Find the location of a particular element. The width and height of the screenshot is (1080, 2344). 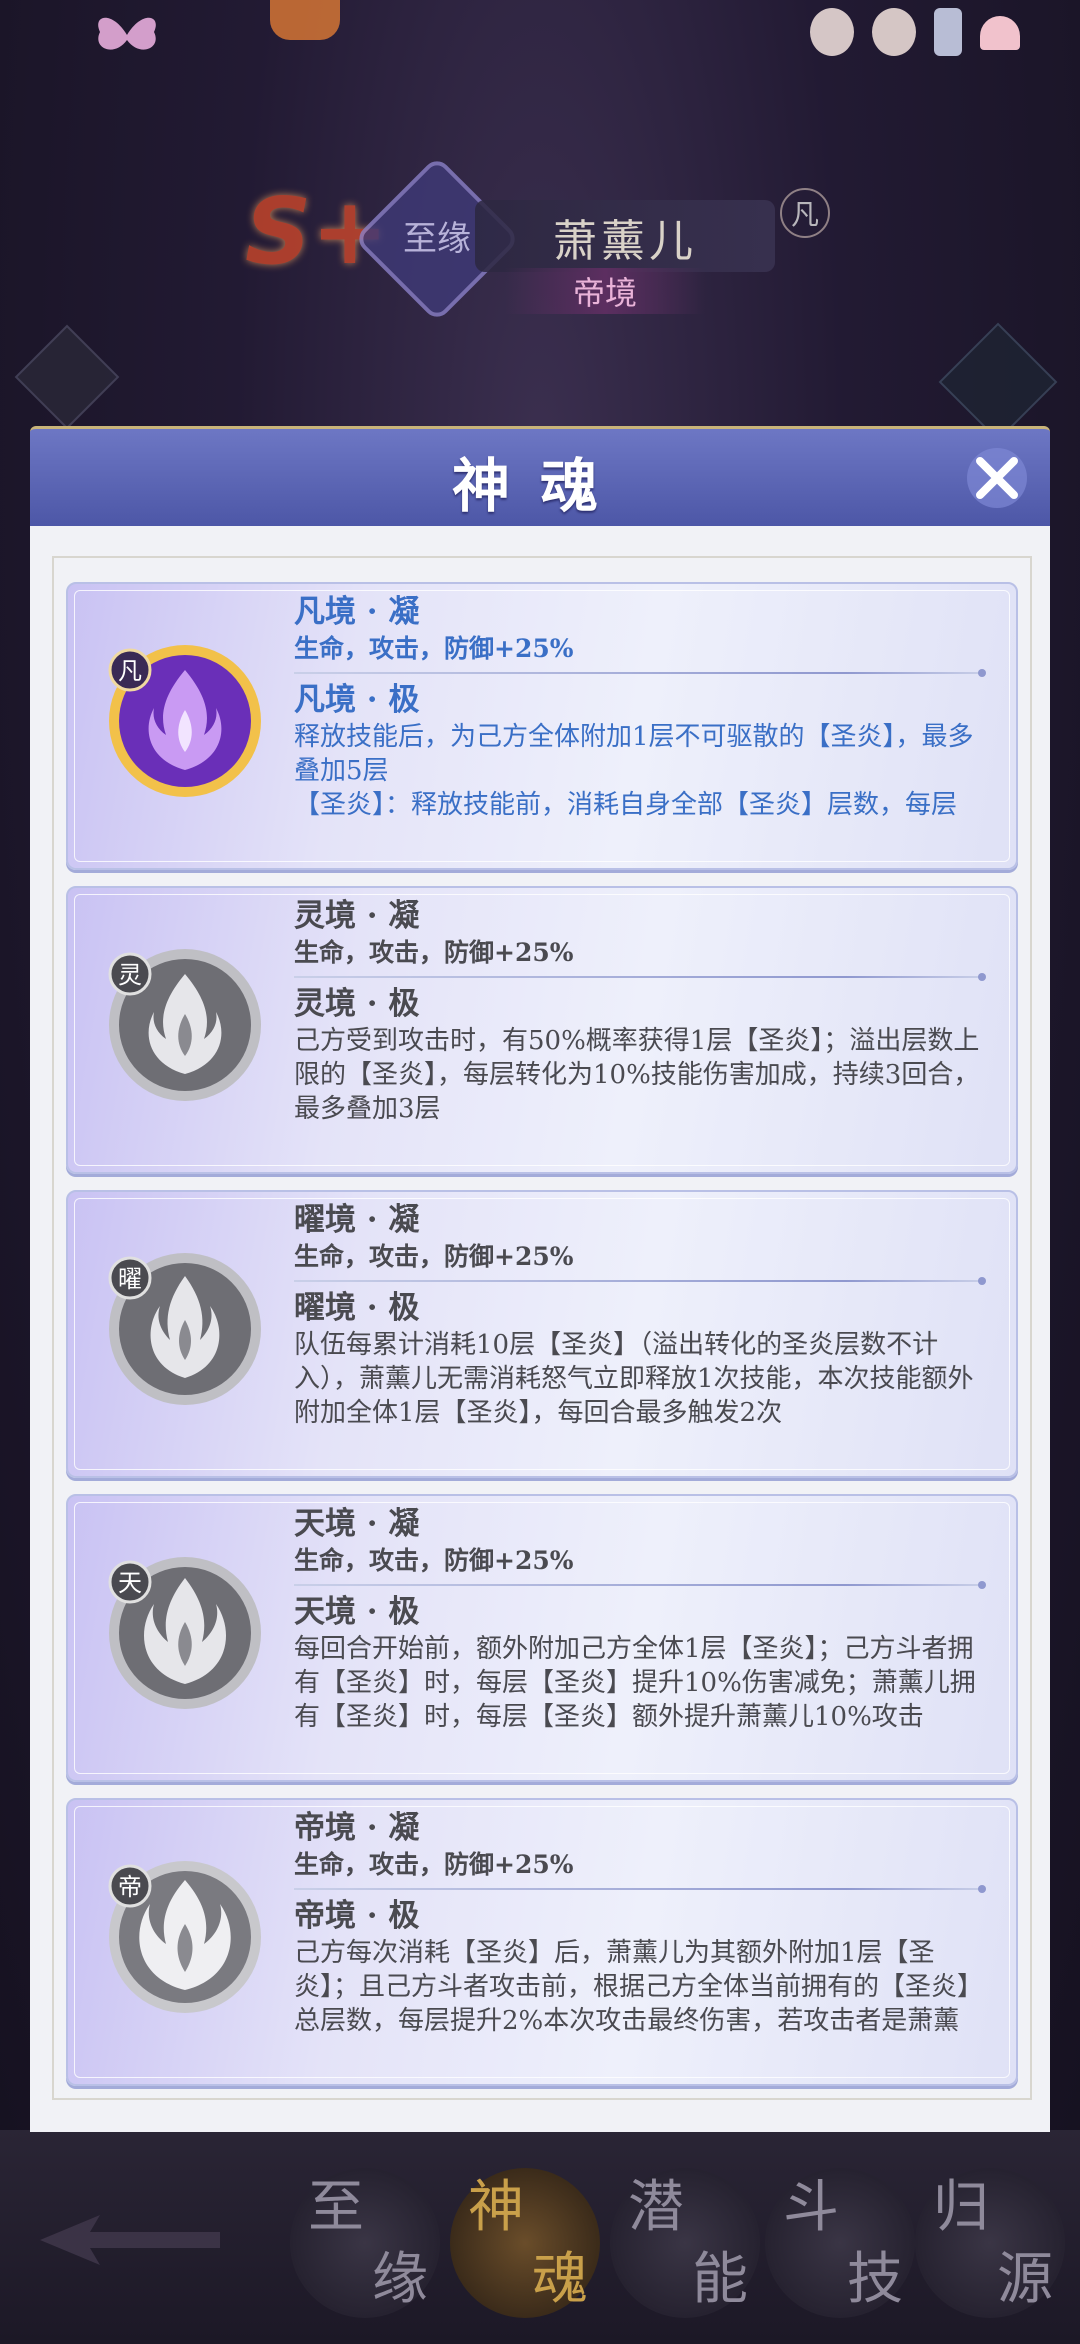

tab-label: 能 is located at coordinates (720, 2279).